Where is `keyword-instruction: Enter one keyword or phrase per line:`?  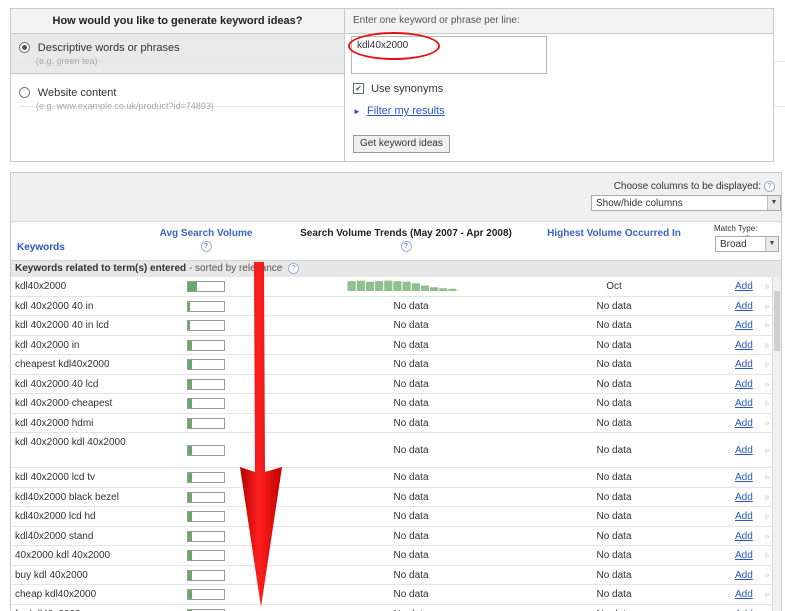
keyword-instruction: Enter one keyword or phrase per line: is located at coordinates (559, 21).